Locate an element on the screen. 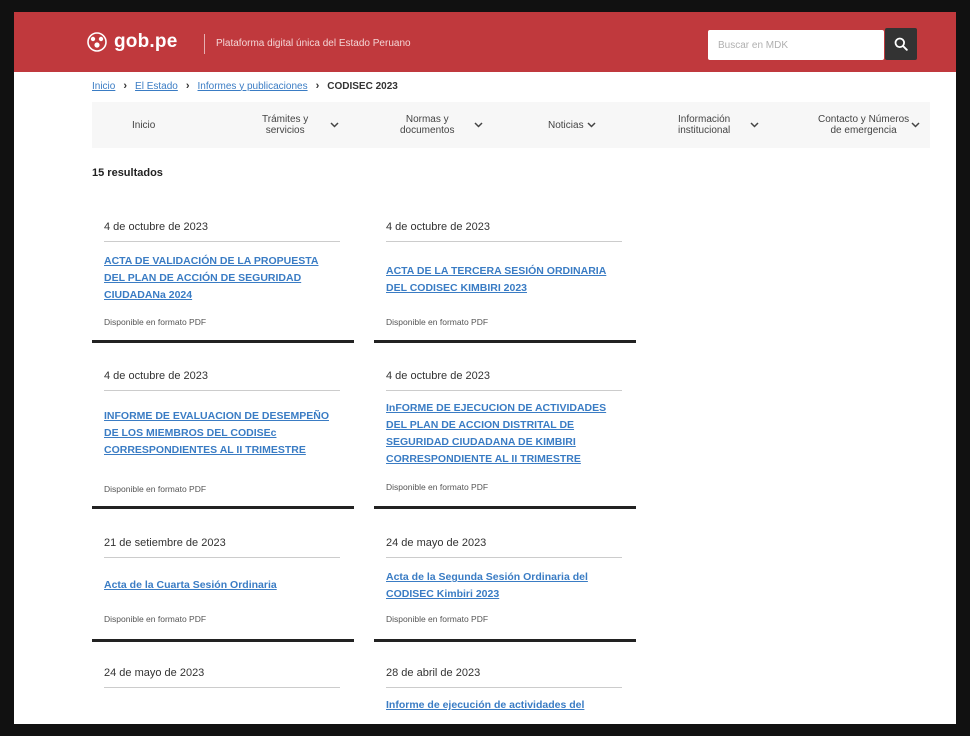 The height and width of the screenshot is (736, 970). card-date: 28 de abril de 2023 is located at coordinates (433, 673).